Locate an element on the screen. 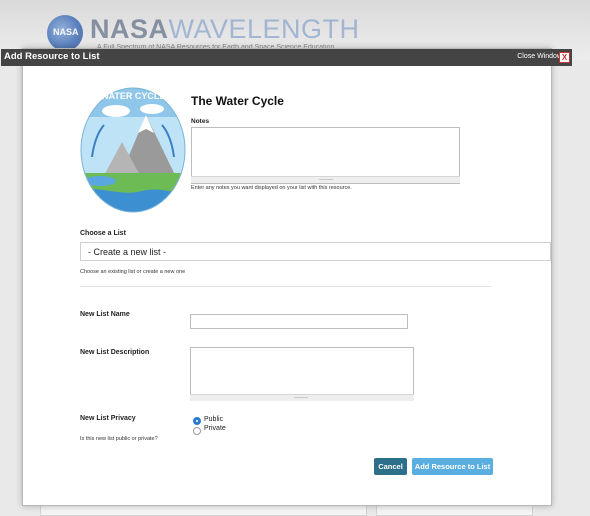 The height and width of the screenshot is (516, 590). privacy-private-radio is located at coordinates (197, 431).